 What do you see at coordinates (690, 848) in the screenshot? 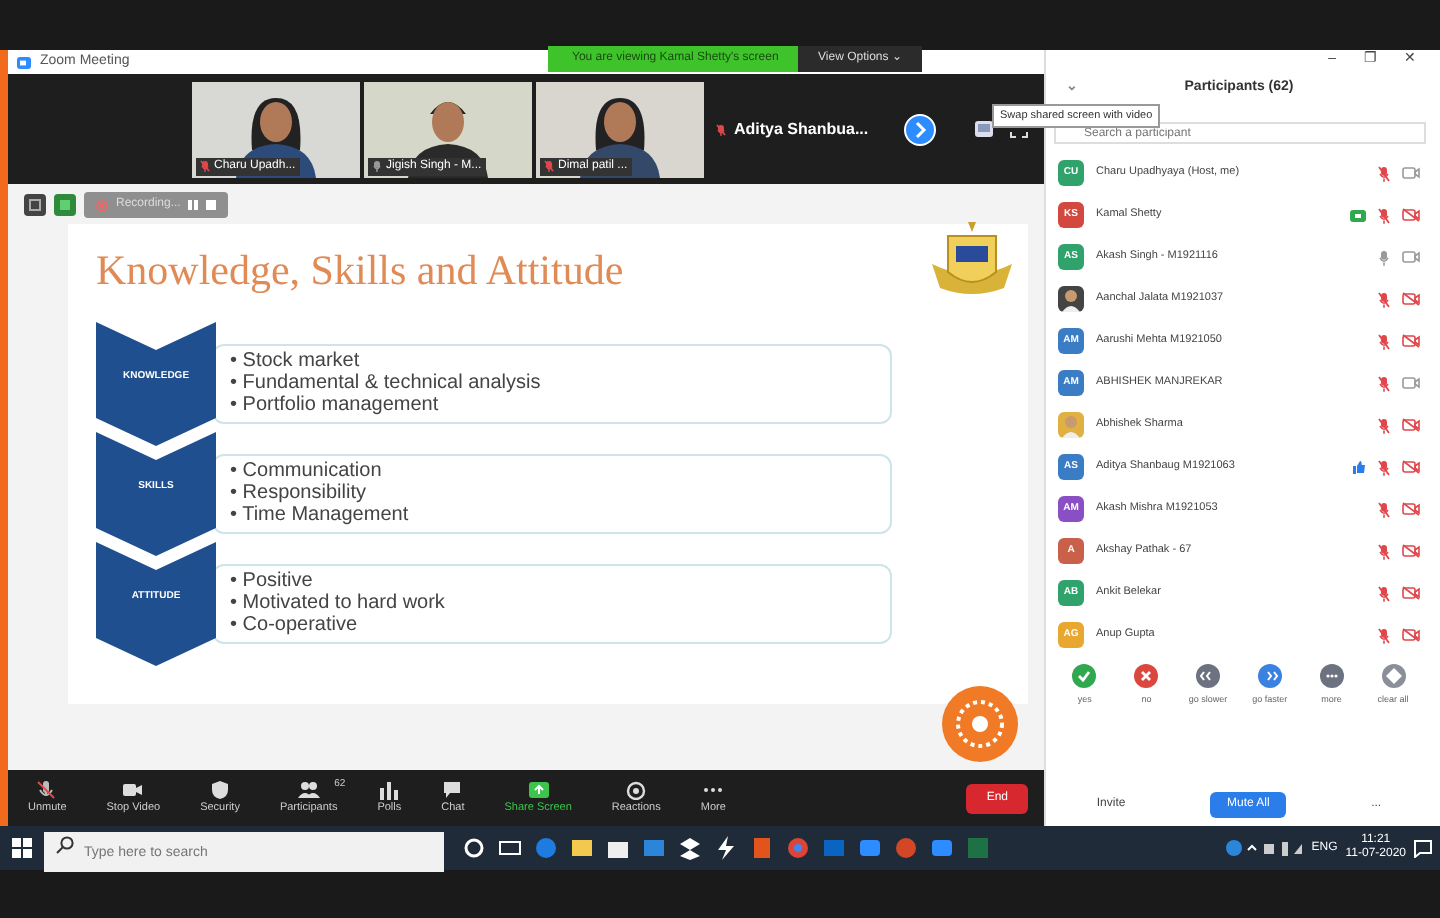
I see `box-icon` at bounding box center [690, 848].